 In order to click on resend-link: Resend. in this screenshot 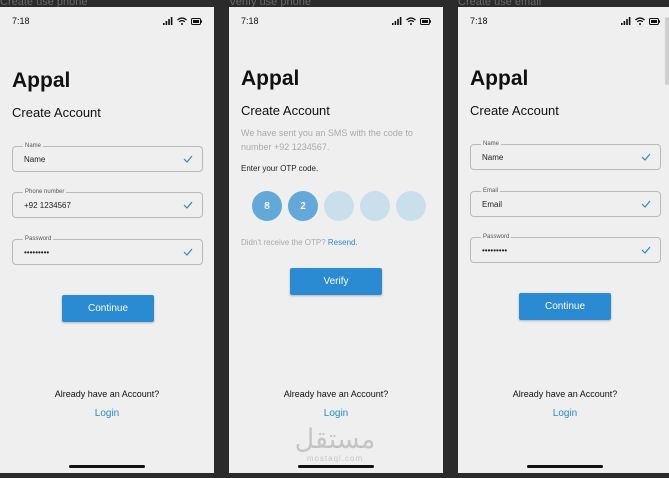, I will do `click(343, 242)`.